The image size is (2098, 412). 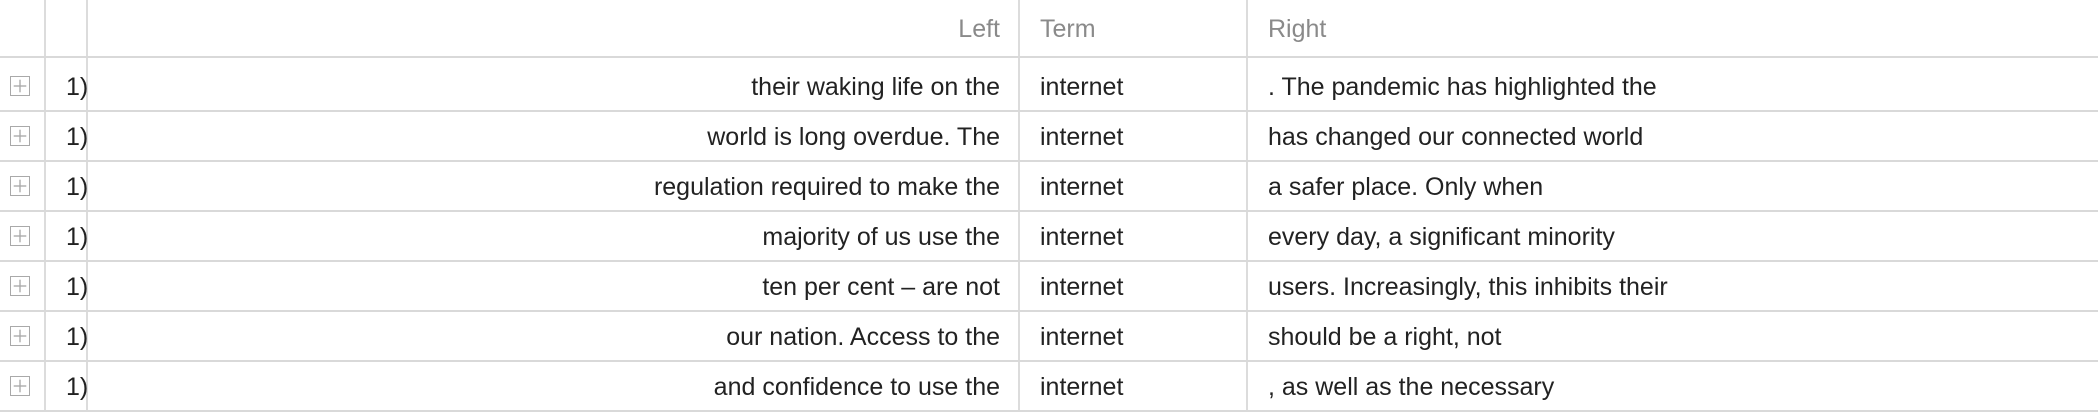 What do you see at coordinates (863, 337) in the screenshot?
I see `left-context: our nation. Access to the` at bounding box center [863, 337].